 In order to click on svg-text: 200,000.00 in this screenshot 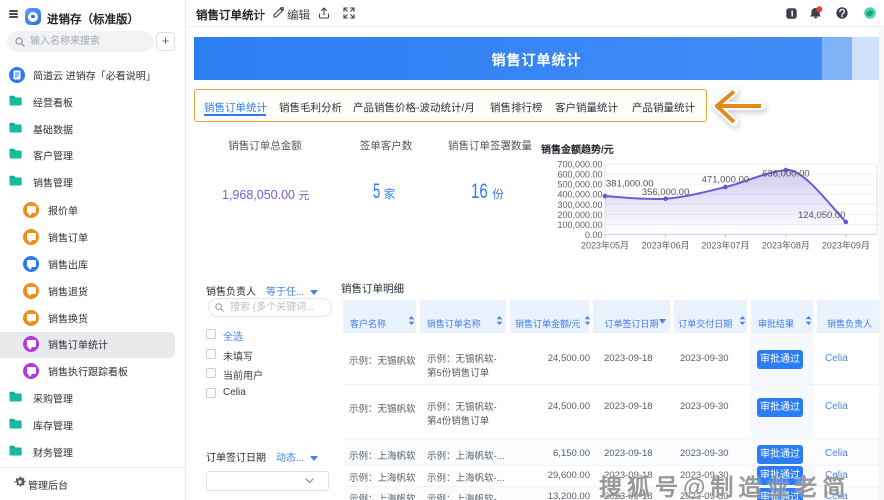, I will do `click(579, 215)`.